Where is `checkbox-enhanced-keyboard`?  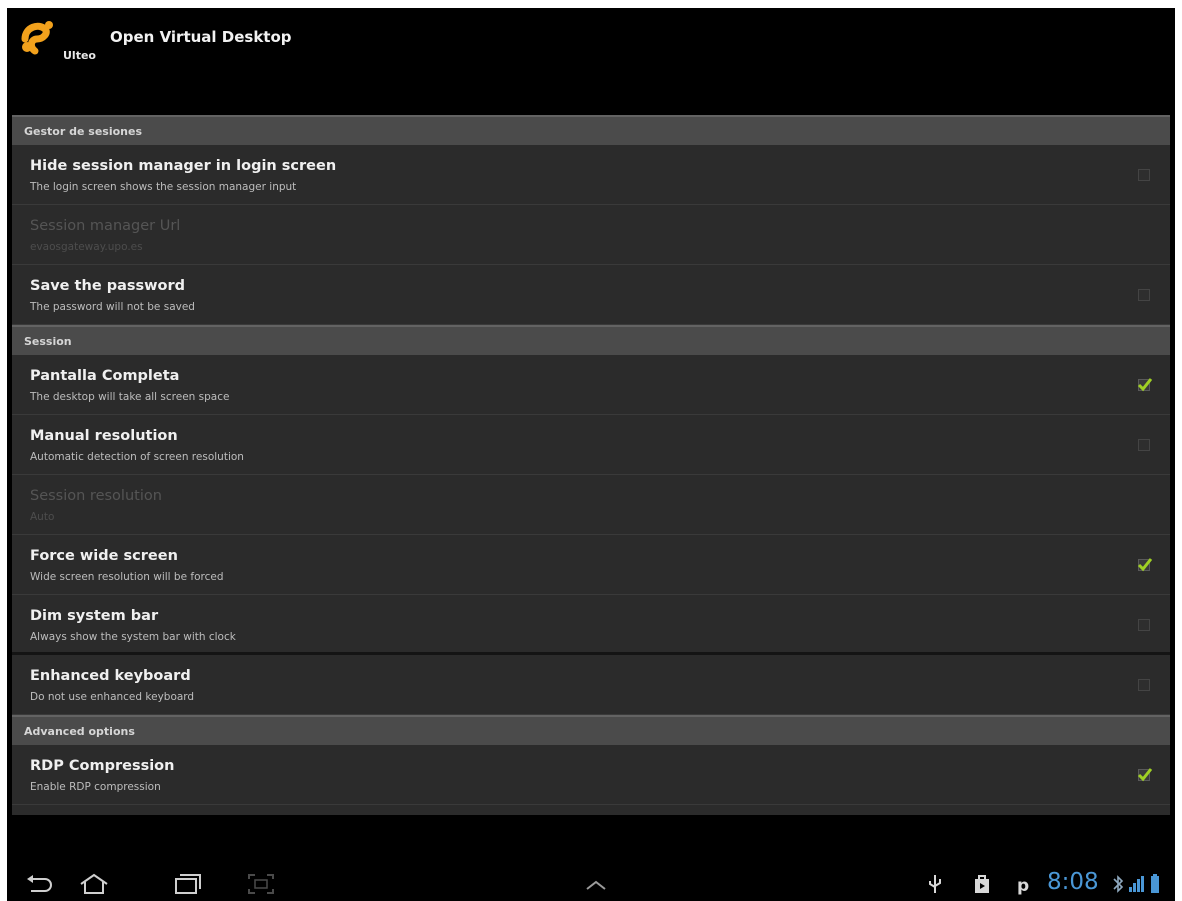 checkbox-enhanced-keyboard is located at coordinates (1144, 685).